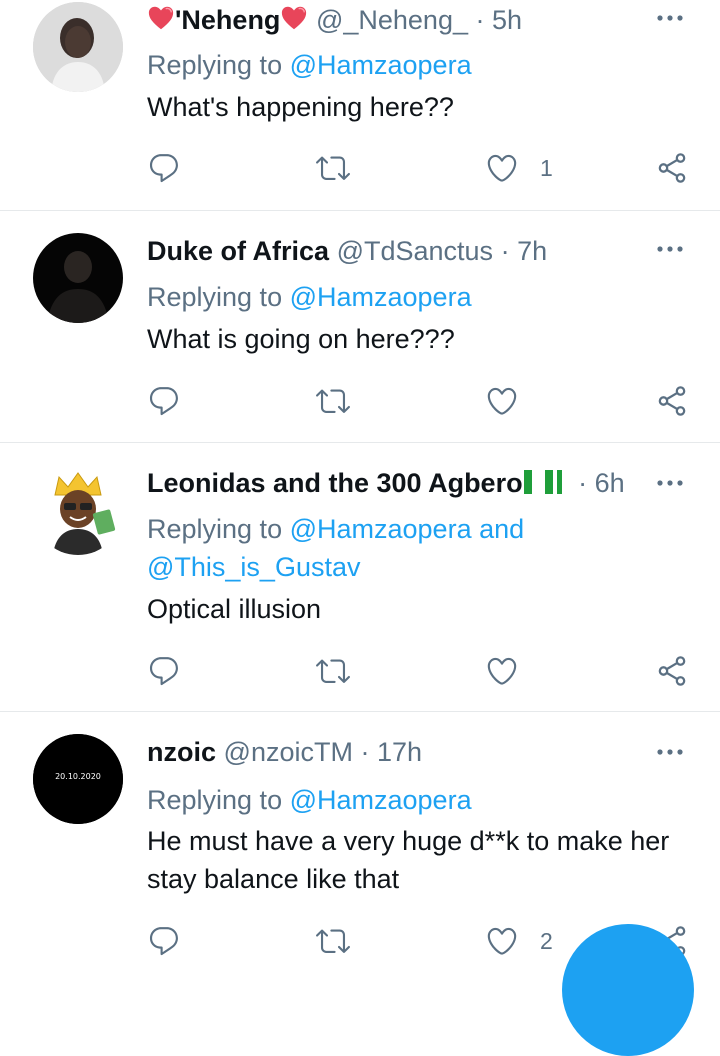 The height and width of the screenshot is (1056, 720). I want to click on tweet-header: Duke of Africa @TdSanctus · 7h, so click(347, 251).